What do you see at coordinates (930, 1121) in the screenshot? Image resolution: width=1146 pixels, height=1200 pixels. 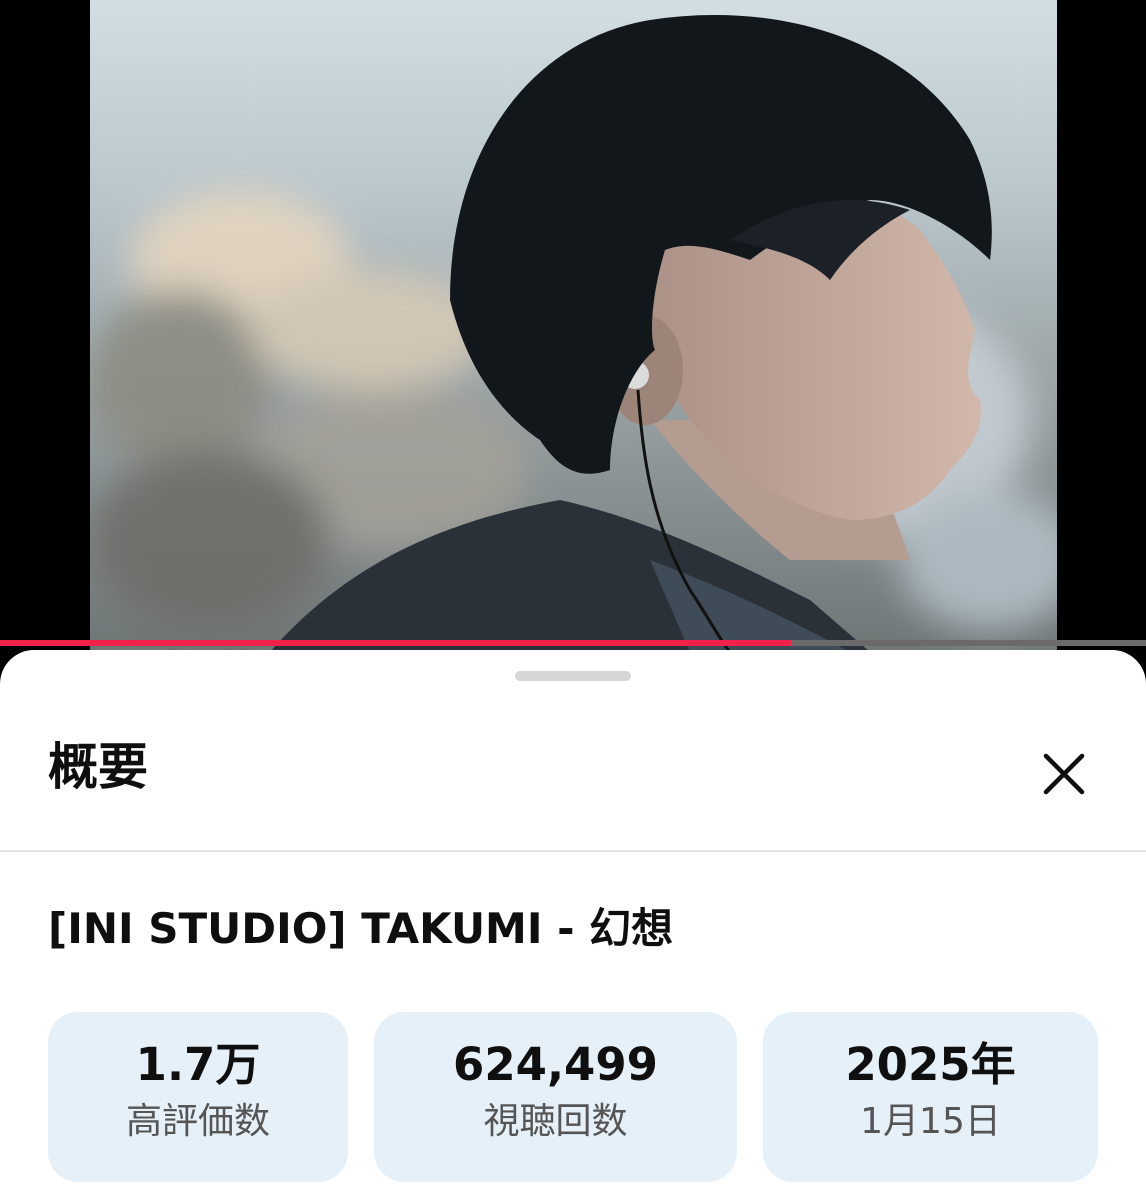 I see `upload-date: 1月15日` at bounding box center [930, 1121].